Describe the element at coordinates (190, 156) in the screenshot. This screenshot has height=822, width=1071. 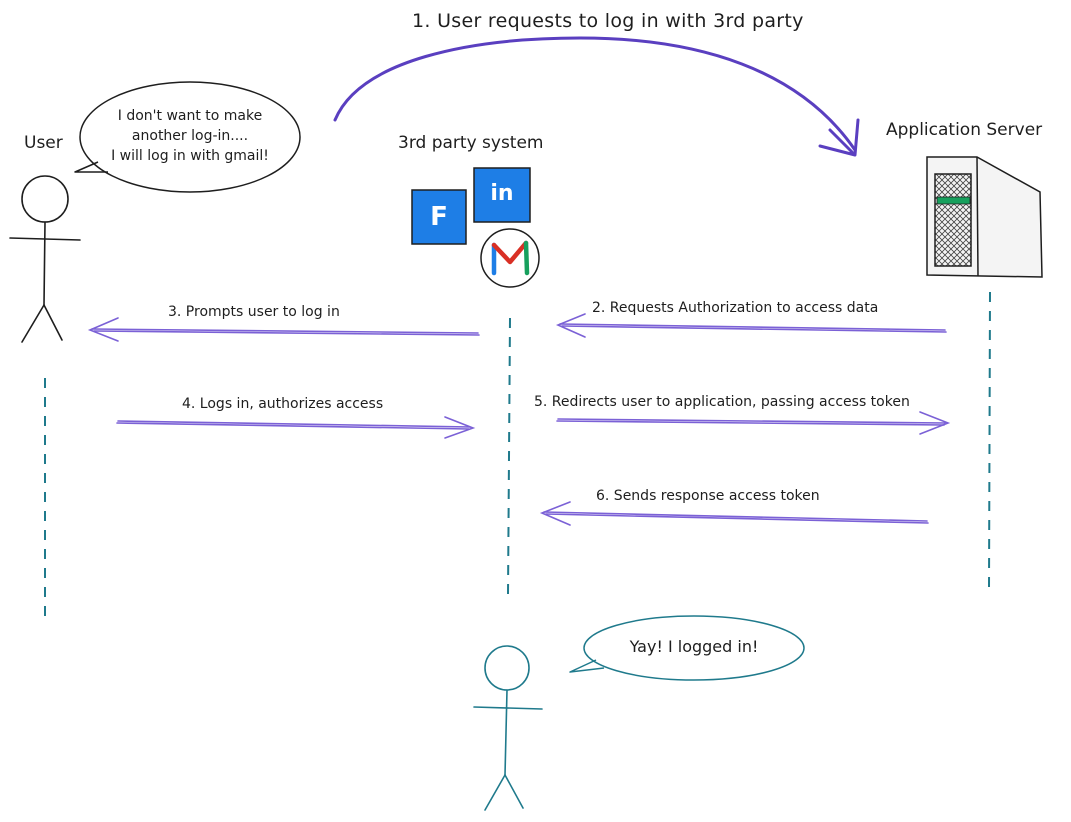
I see `user-speech-line-3: I will log in with gmail!` at that location.